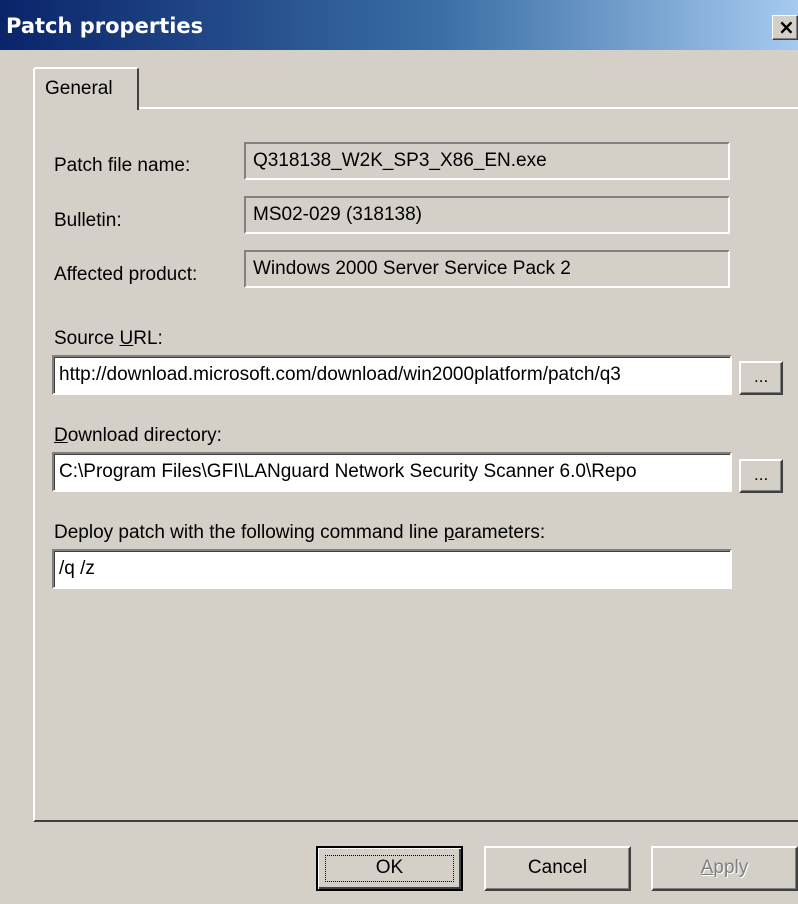  I want to click on close-icon: ×, so click(786, 27).